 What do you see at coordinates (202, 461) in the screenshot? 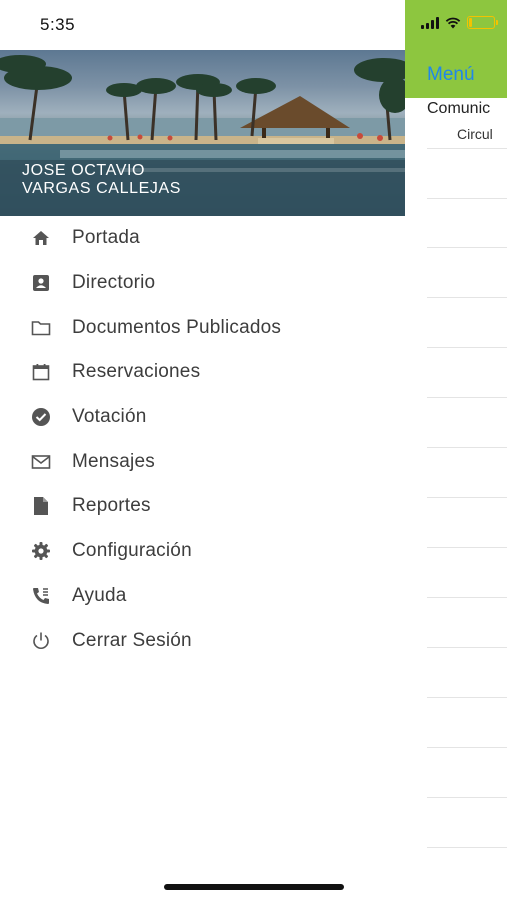
I see `menu-item-mensajes: Mensajes` at bounding box center [202, 461].